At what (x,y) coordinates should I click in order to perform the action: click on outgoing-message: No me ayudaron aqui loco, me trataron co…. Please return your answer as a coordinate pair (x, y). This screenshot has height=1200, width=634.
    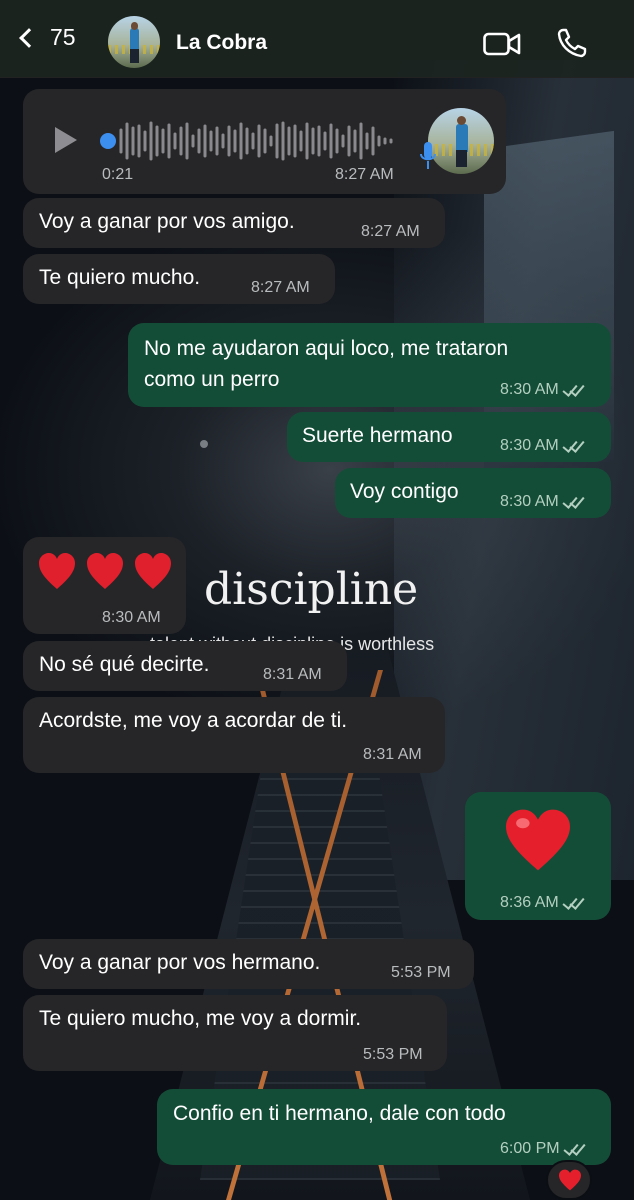
    Looking at the image, I should click on (369, 365).